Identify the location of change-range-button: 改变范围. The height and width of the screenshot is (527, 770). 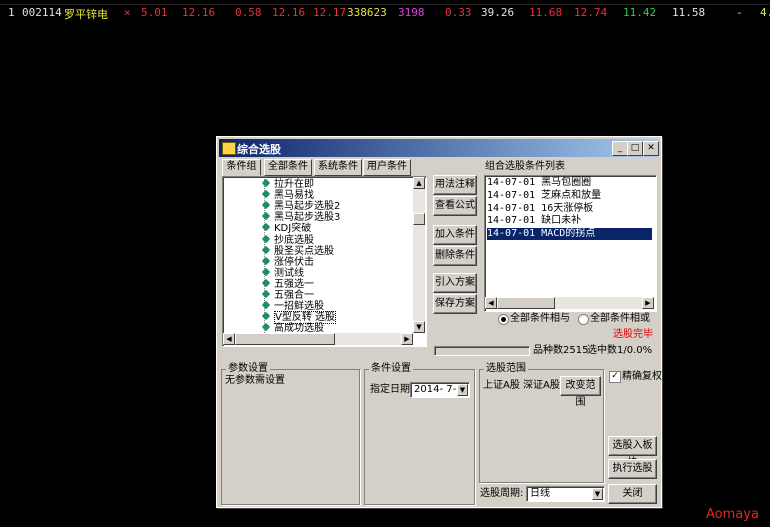
(580, 392).